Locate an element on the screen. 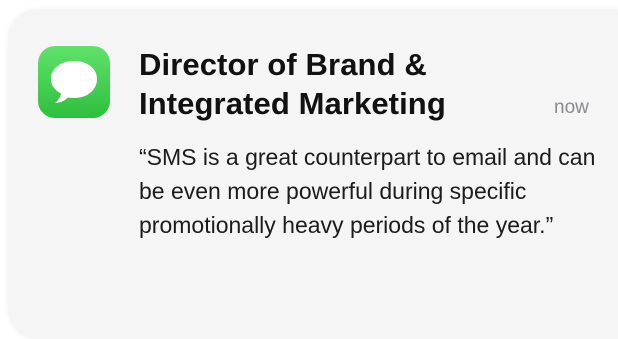  speech-bubble-icon is located at coordinates (74, 82).